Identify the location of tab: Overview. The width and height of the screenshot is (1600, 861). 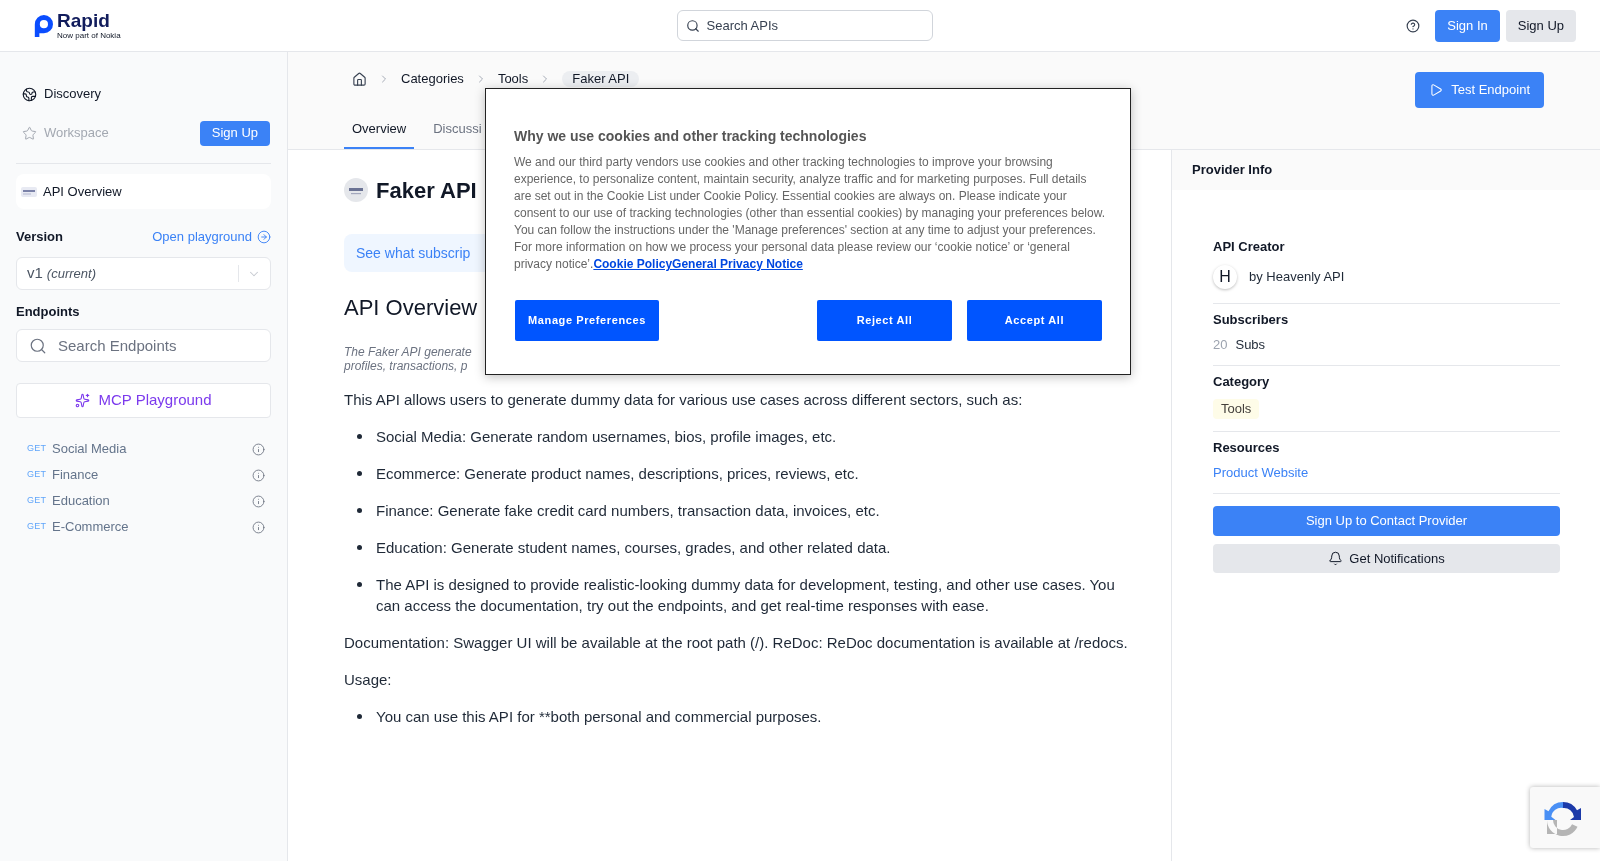
(379, 129).